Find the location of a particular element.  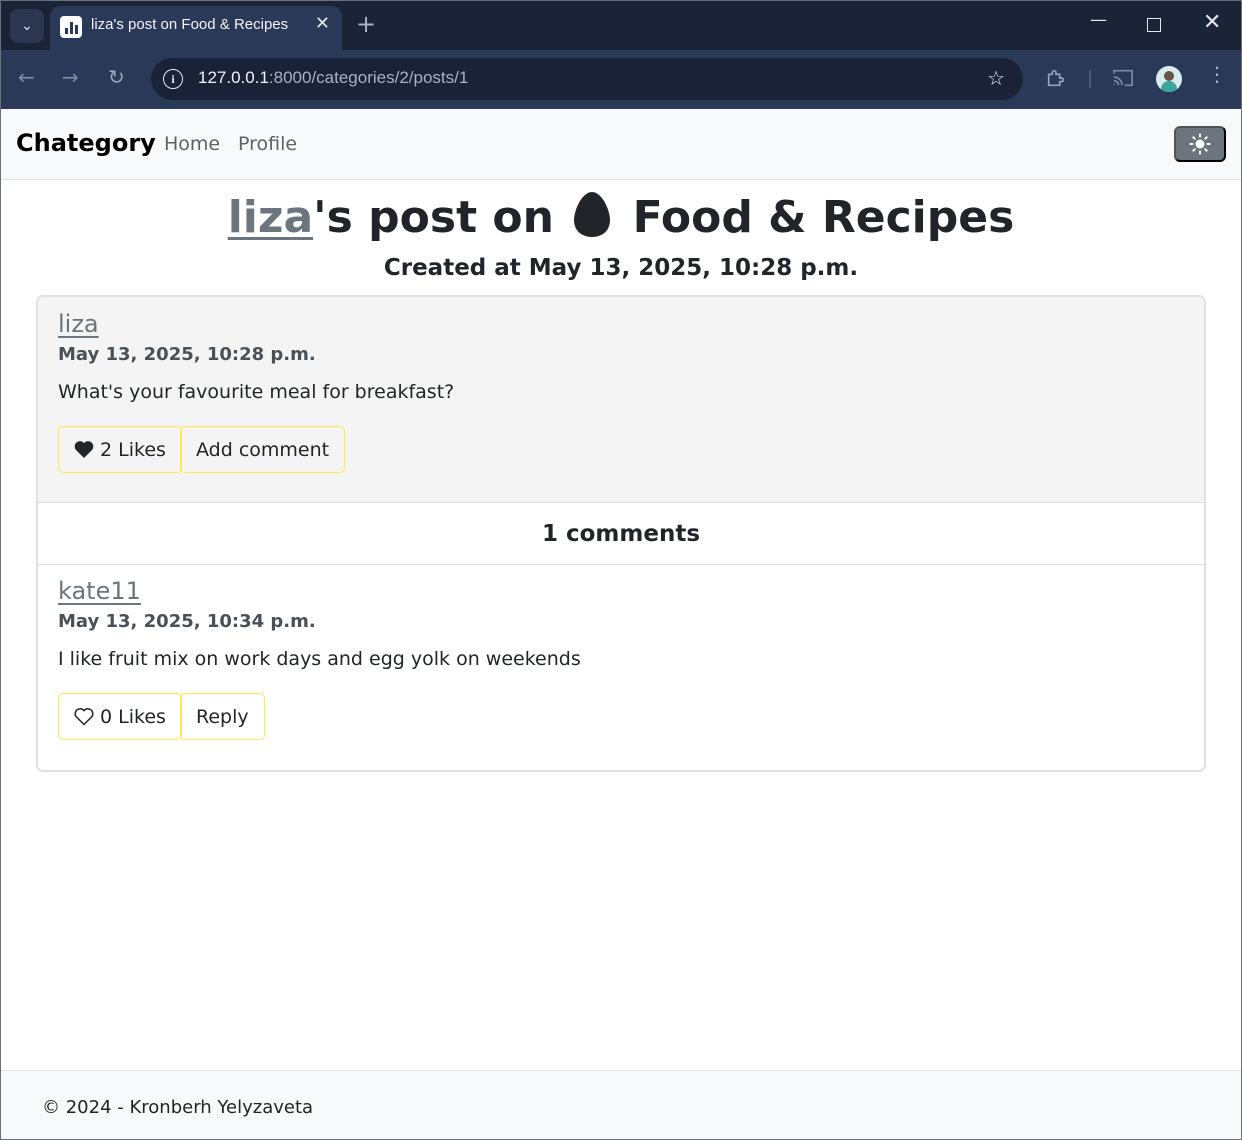

like-button: 2 Likes is located at coordinates (120, 449).